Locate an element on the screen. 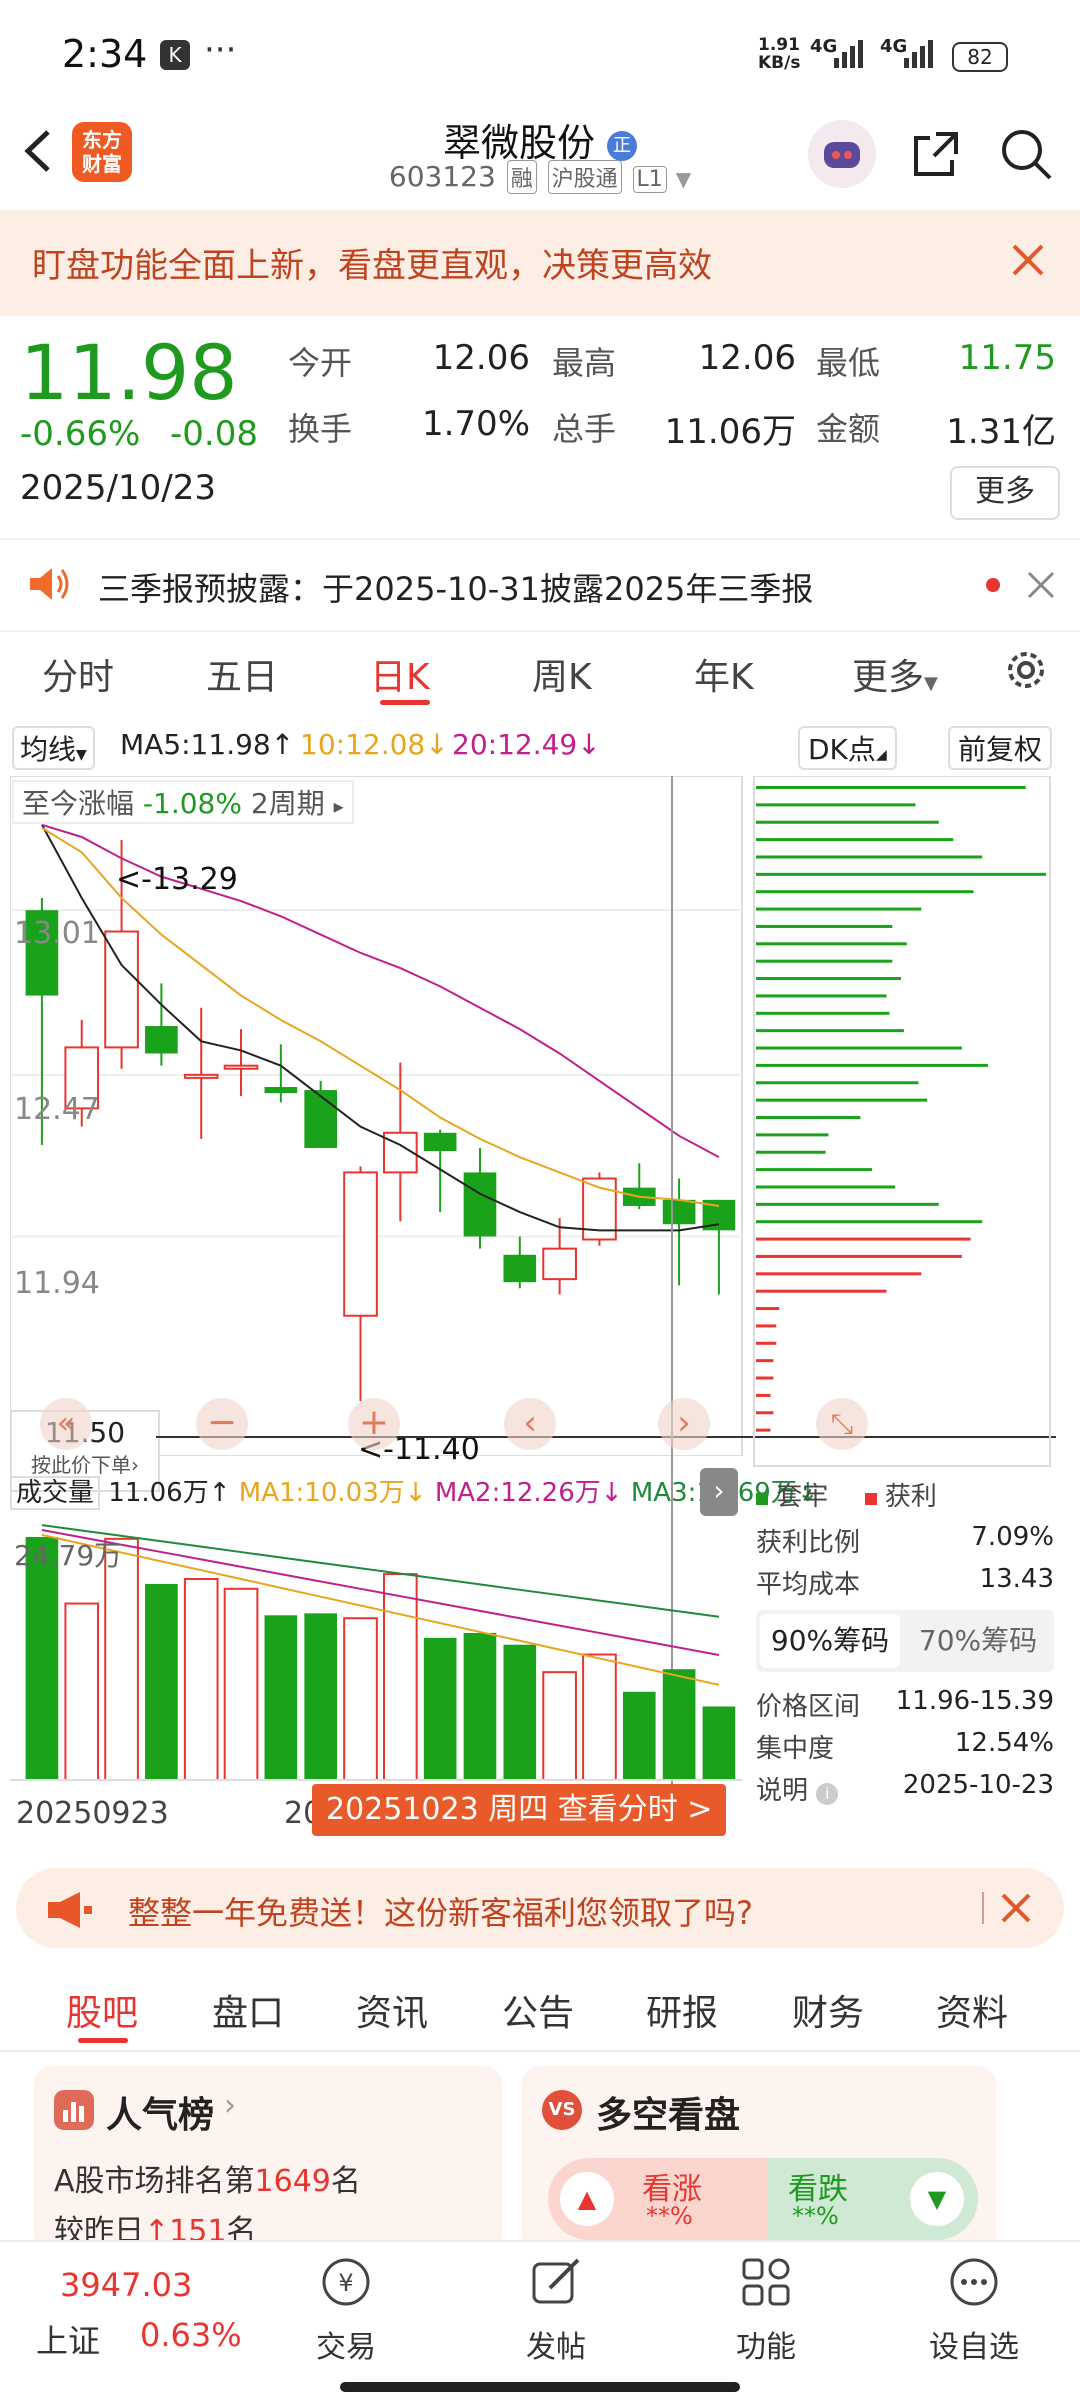 This screenshot has height=2402, width=1080. candle is located at coordinates (480, 1204).